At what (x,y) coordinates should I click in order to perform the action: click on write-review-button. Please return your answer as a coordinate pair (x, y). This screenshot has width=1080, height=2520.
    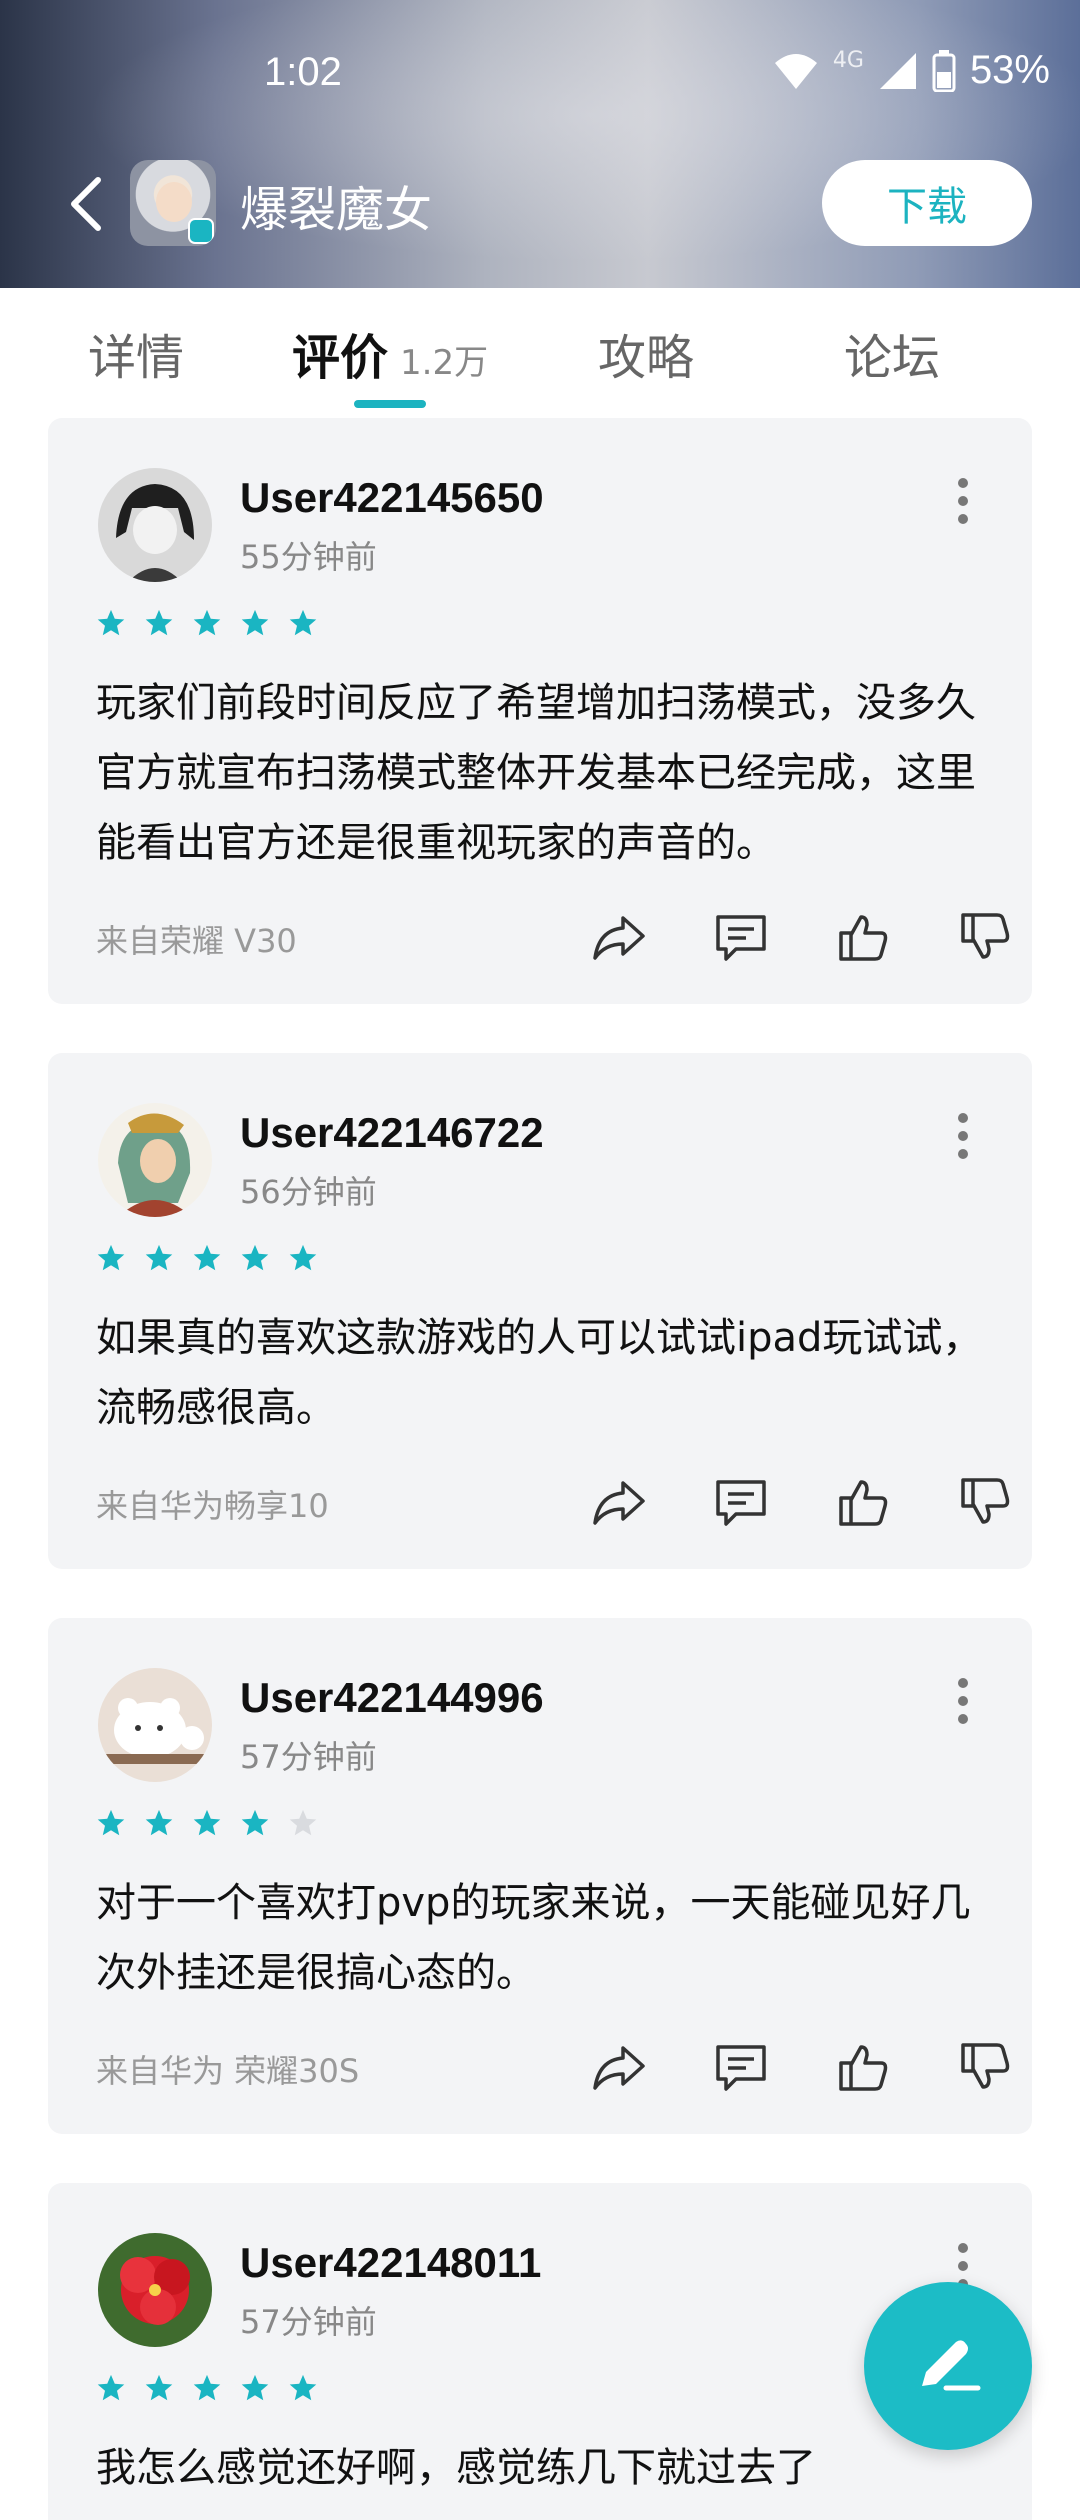
    Looking at the image, I should click on (948, 2366).